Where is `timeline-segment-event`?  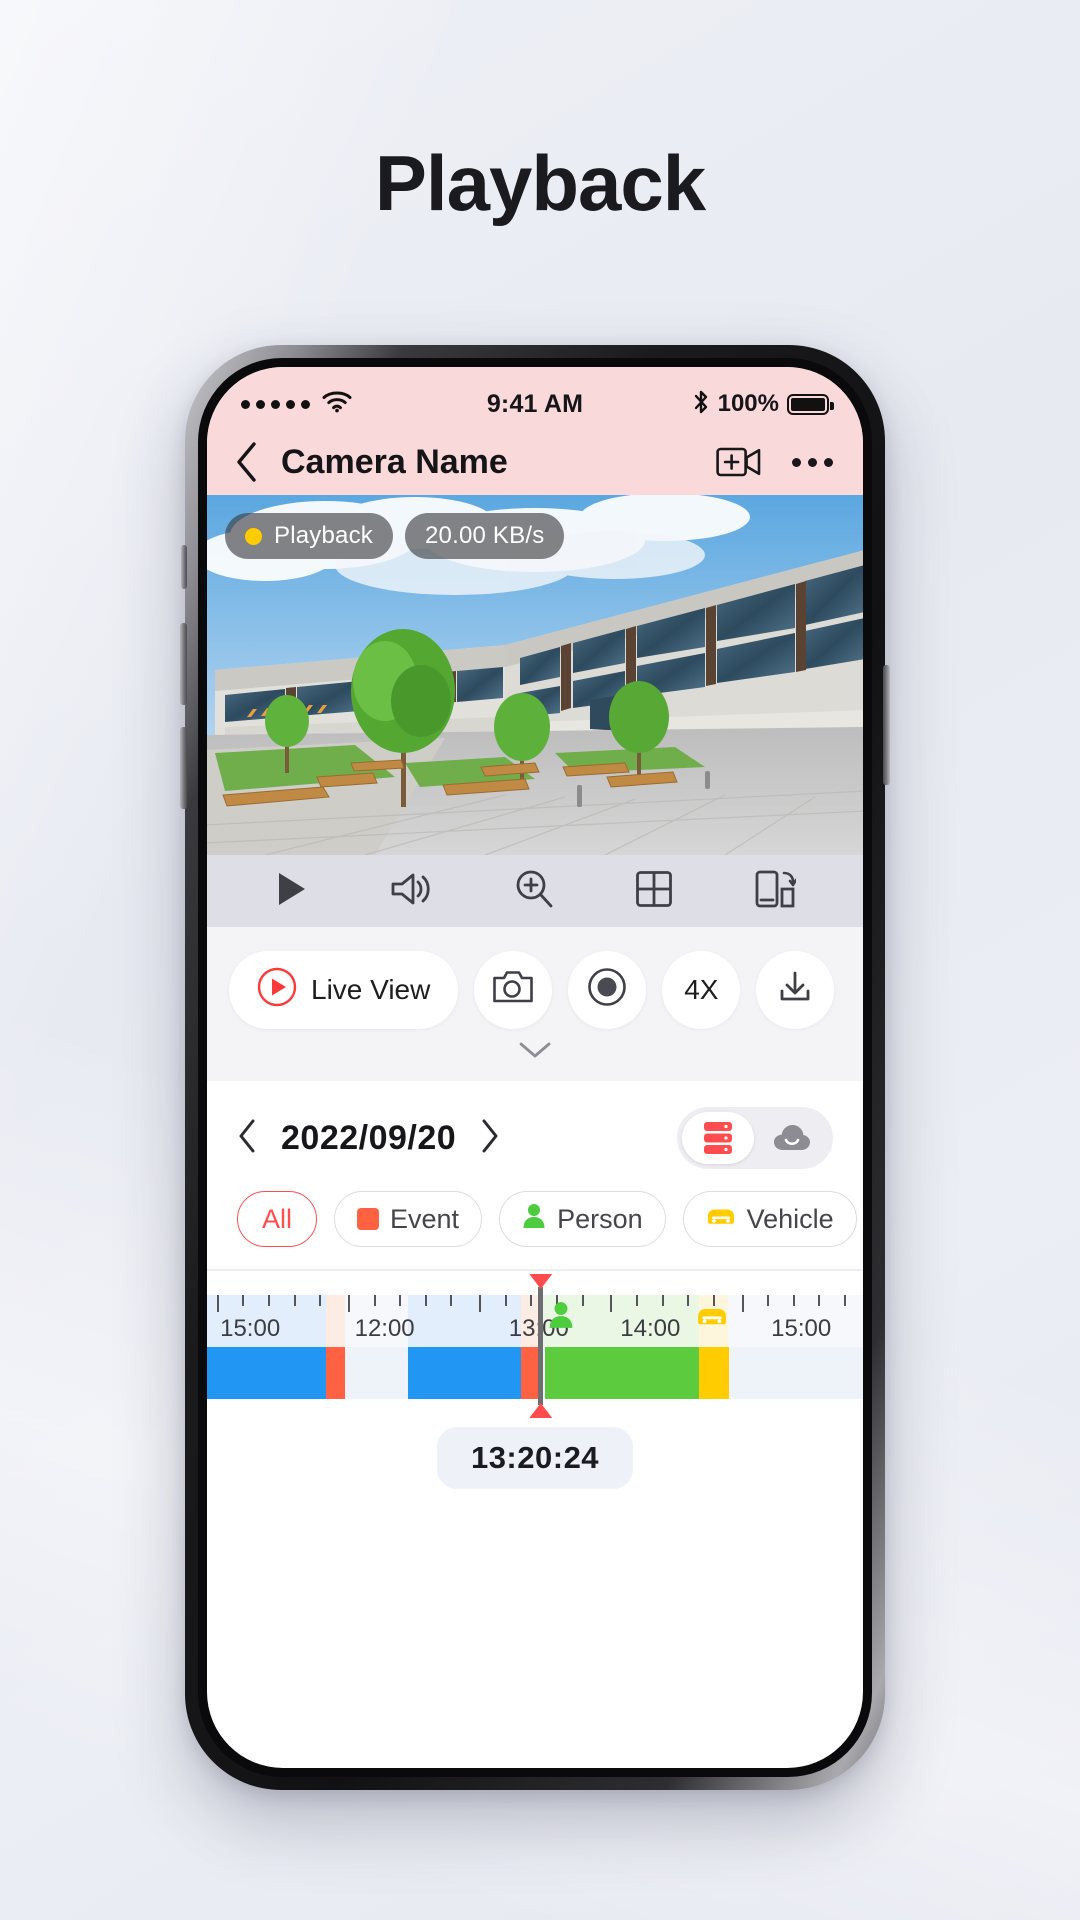
timeline-segment-event is located at coordinates (335, 1373).